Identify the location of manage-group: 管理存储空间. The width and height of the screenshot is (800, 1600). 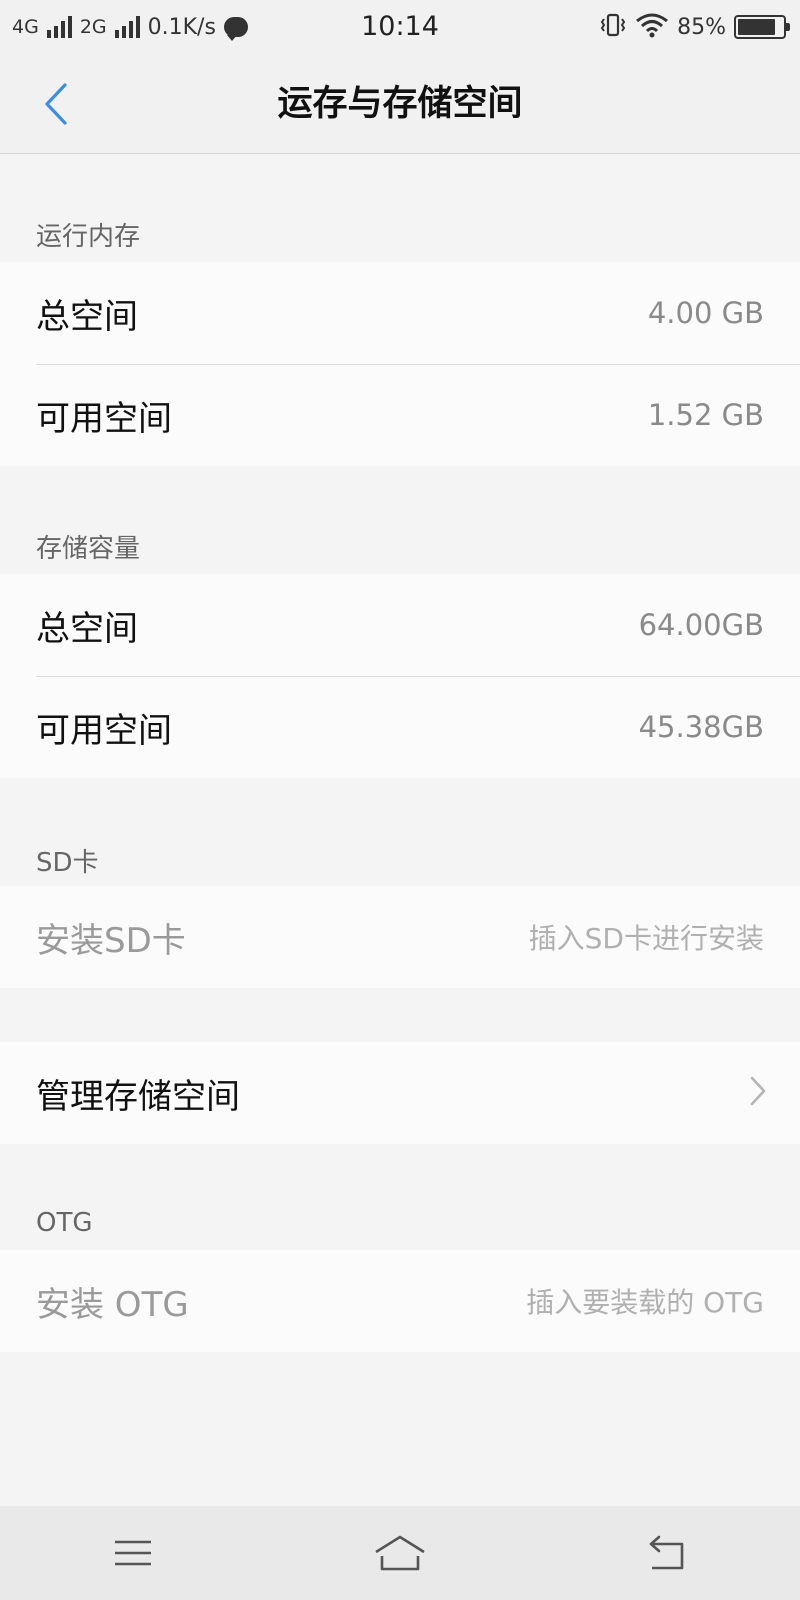
(400, 1093).